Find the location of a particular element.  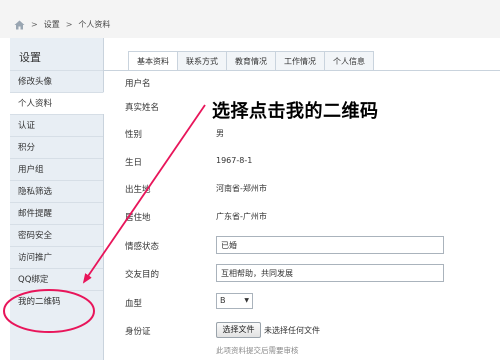

chevron-down-icon: ▼ is located at coordinates (246, 300).